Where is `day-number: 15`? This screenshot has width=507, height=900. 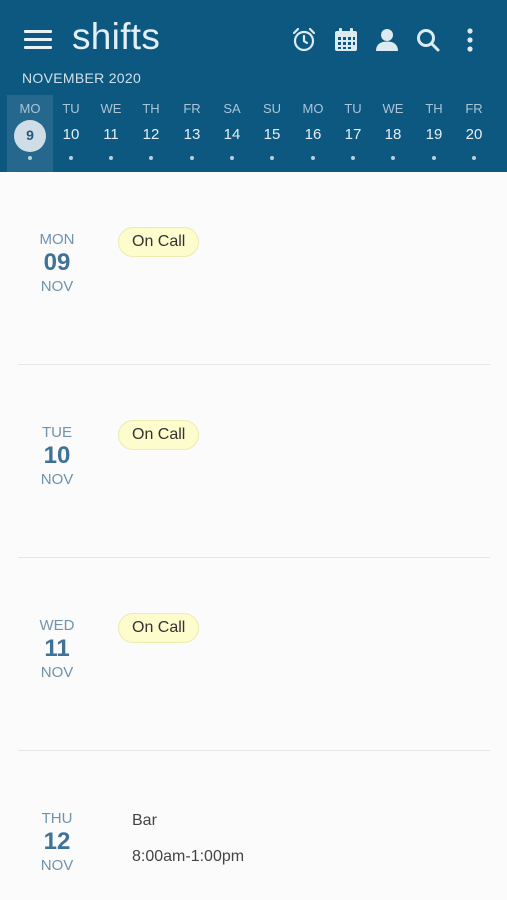
day-number: 15 is located at coordinates (272, 134).